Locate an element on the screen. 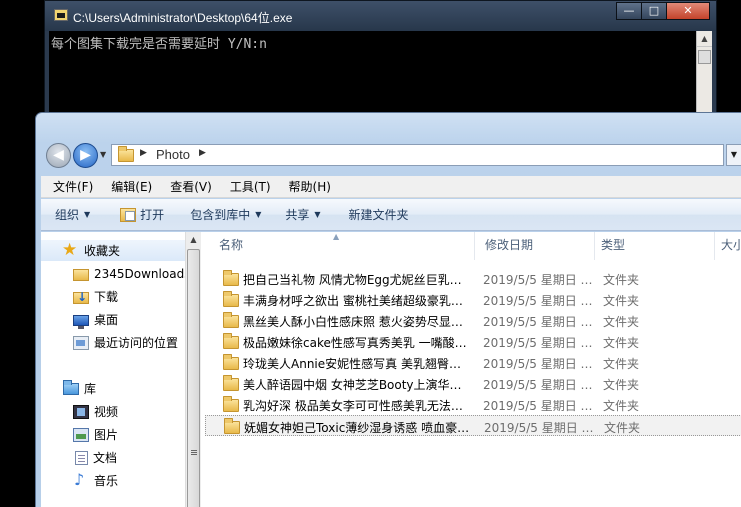 The height and width of the screenshot is (507, 741). table-row: 黑丝美人酥小白性感床照 惹火姿势尽显… 2019/5/5 星期日 … 文件夹 is located at coordinates (473, 320).